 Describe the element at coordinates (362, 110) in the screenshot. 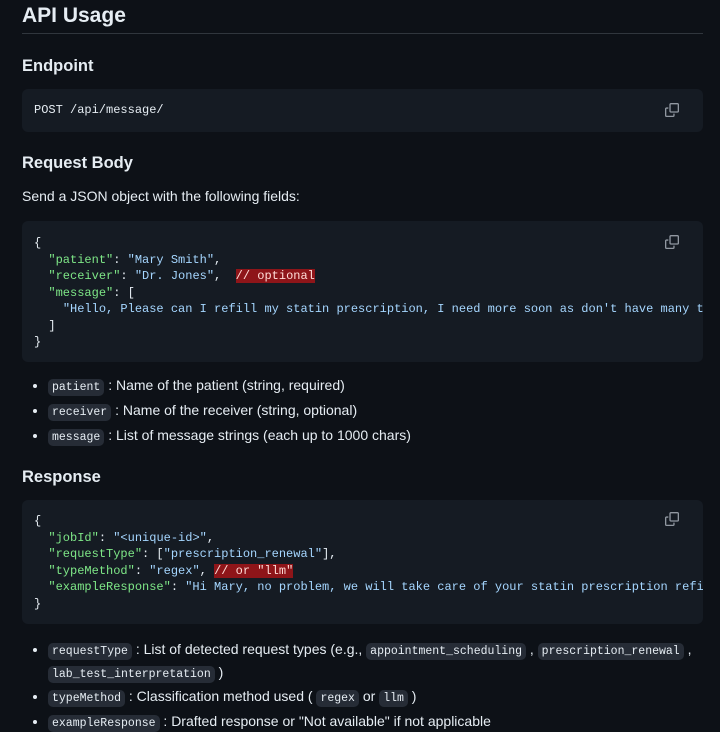

I see `endpoint-code-block: POST /api/message/` at that location.